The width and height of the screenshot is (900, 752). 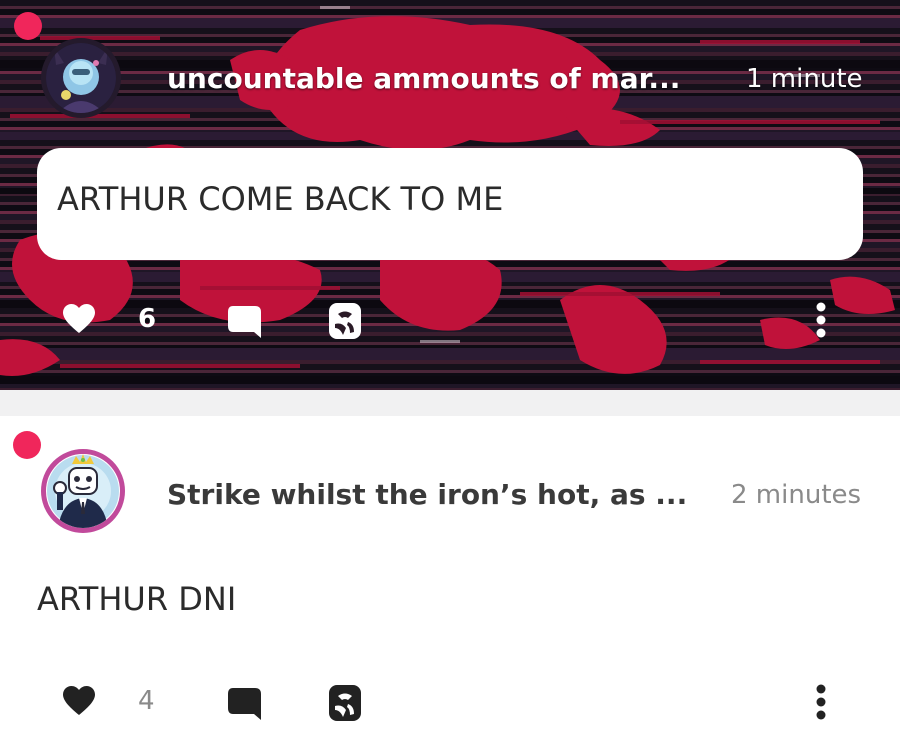 I want to click on like-count: 6, so click(x=147, y=319).